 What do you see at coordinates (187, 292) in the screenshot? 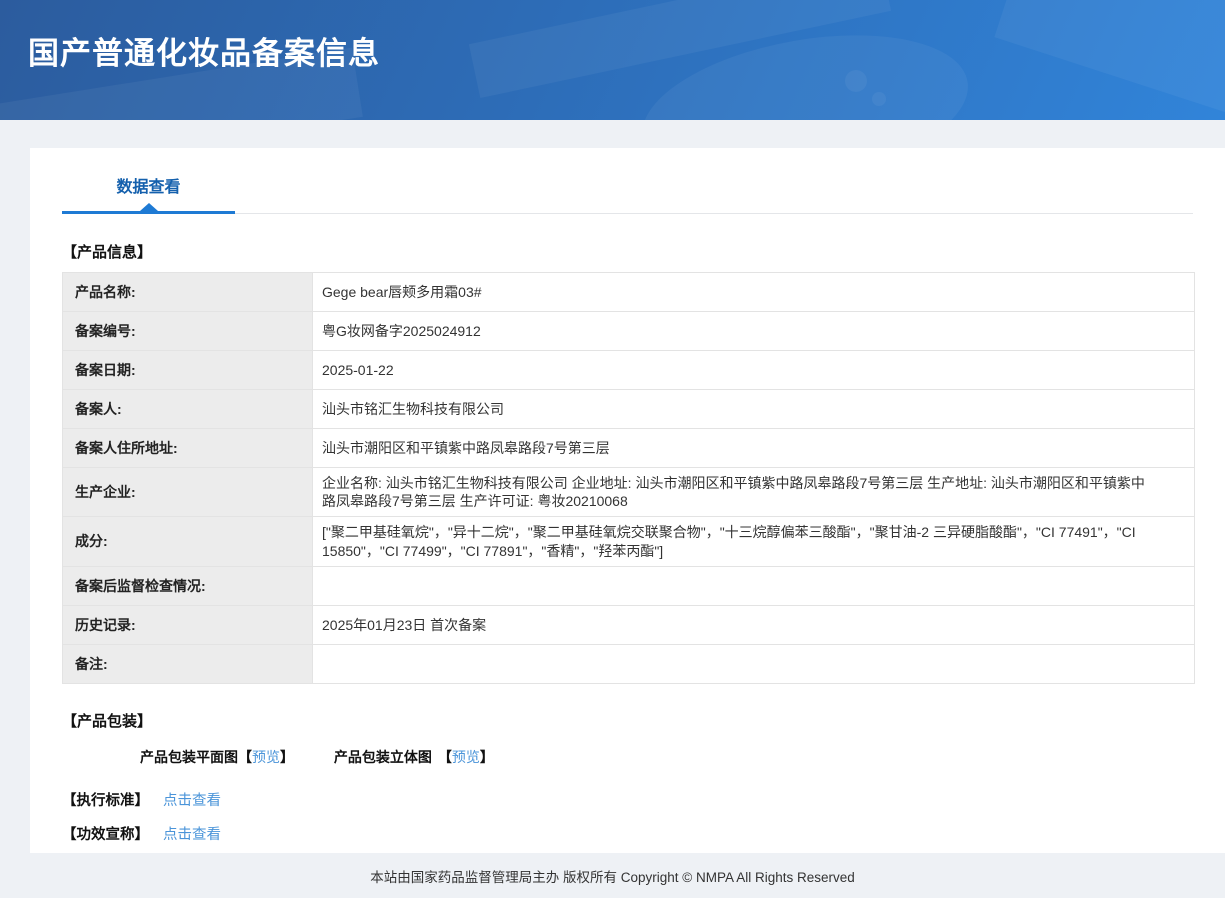
I see `row-label-product-name: 产品名称:` at bounding box center [187, 292].